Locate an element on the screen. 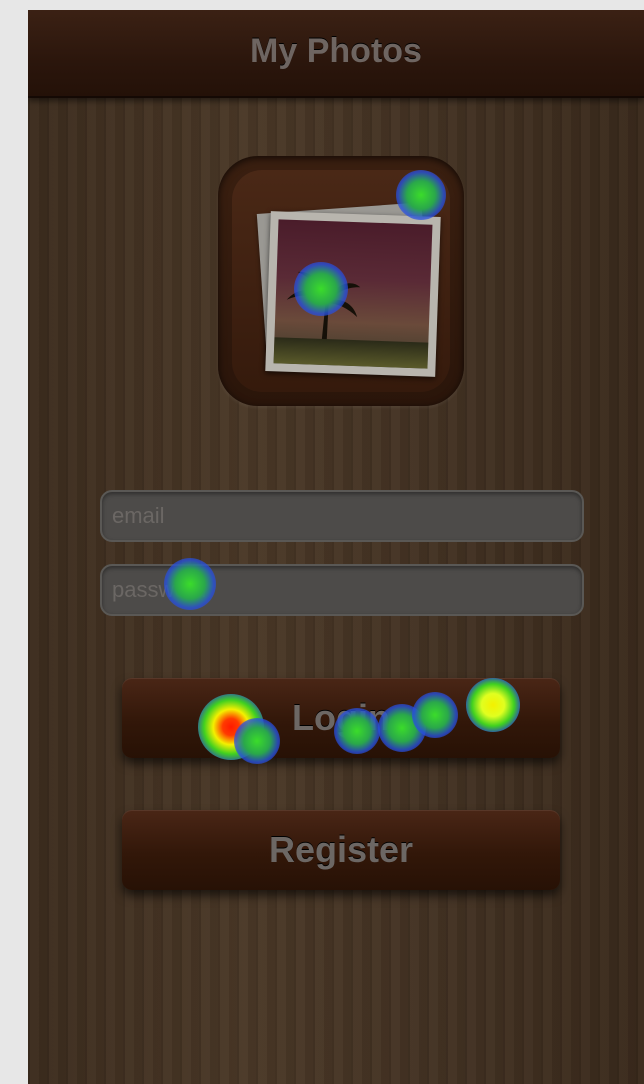  email-field is located at coordinates (342, 516).